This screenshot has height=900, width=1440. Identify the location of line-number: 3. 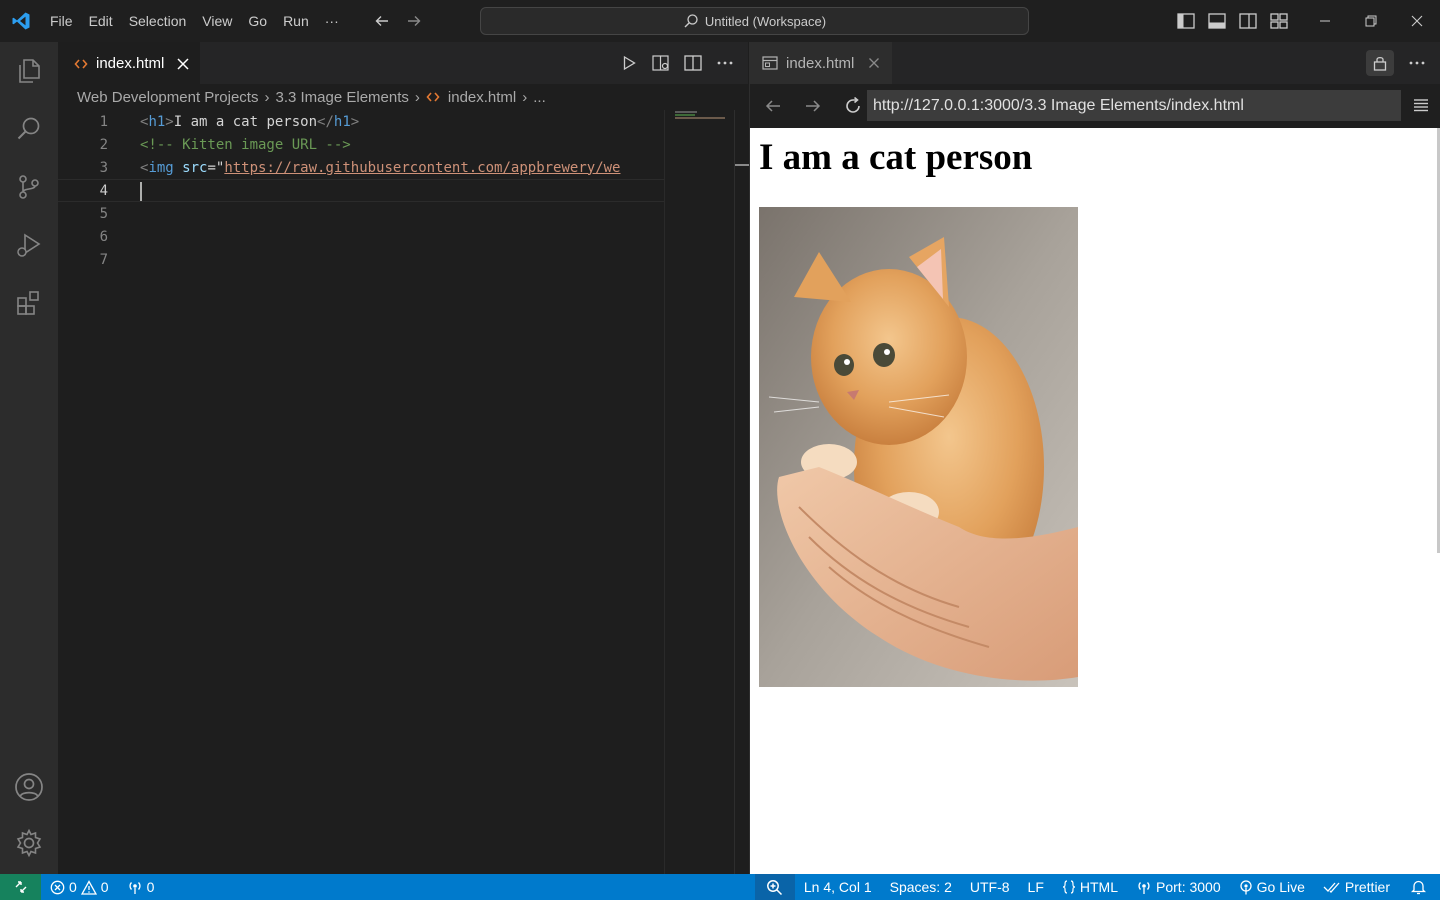
(103, 167).